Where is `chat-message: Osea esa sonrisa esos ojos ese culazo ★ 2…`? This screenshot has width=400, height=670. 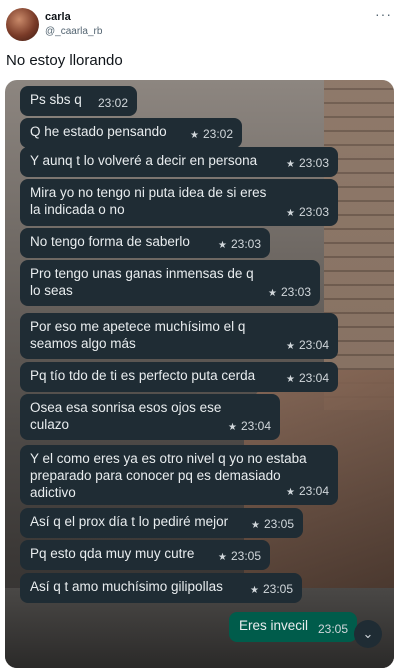
chat-message: Osea esa sonrisa esos ojos ese culazo ★ 2… is located at coordinates (150, 417).